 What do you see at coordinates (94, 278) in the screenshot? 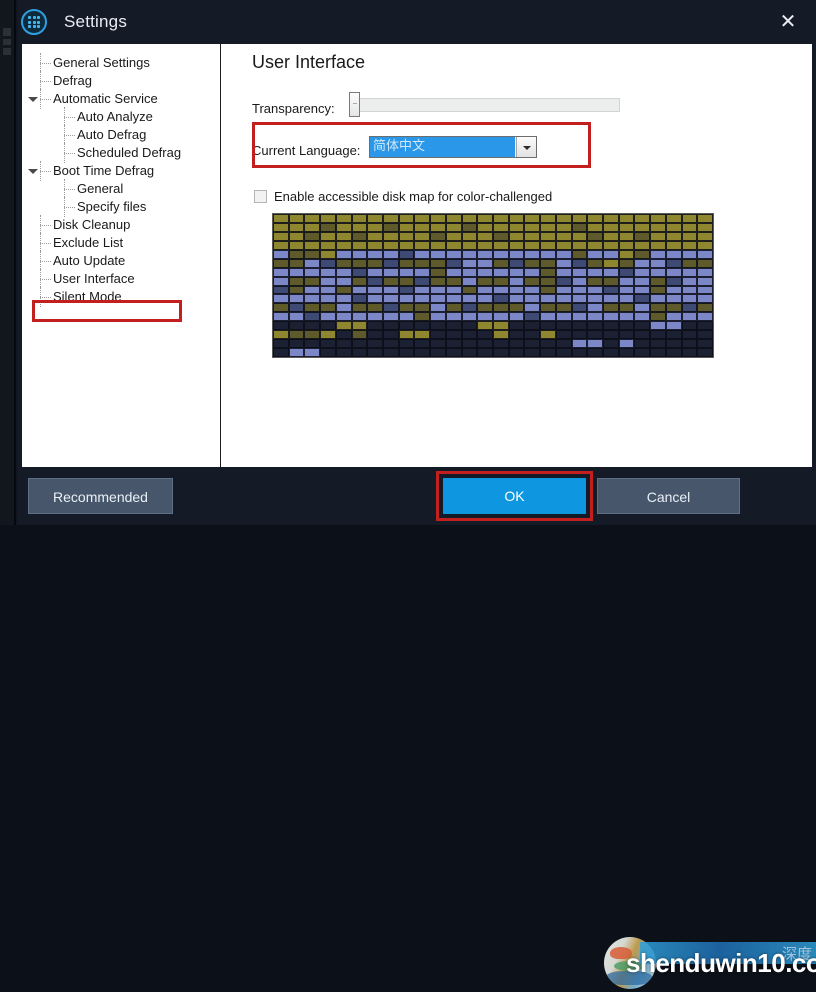
I see `sidebar-item-label: User Interface` at bounding box center [94, 278].